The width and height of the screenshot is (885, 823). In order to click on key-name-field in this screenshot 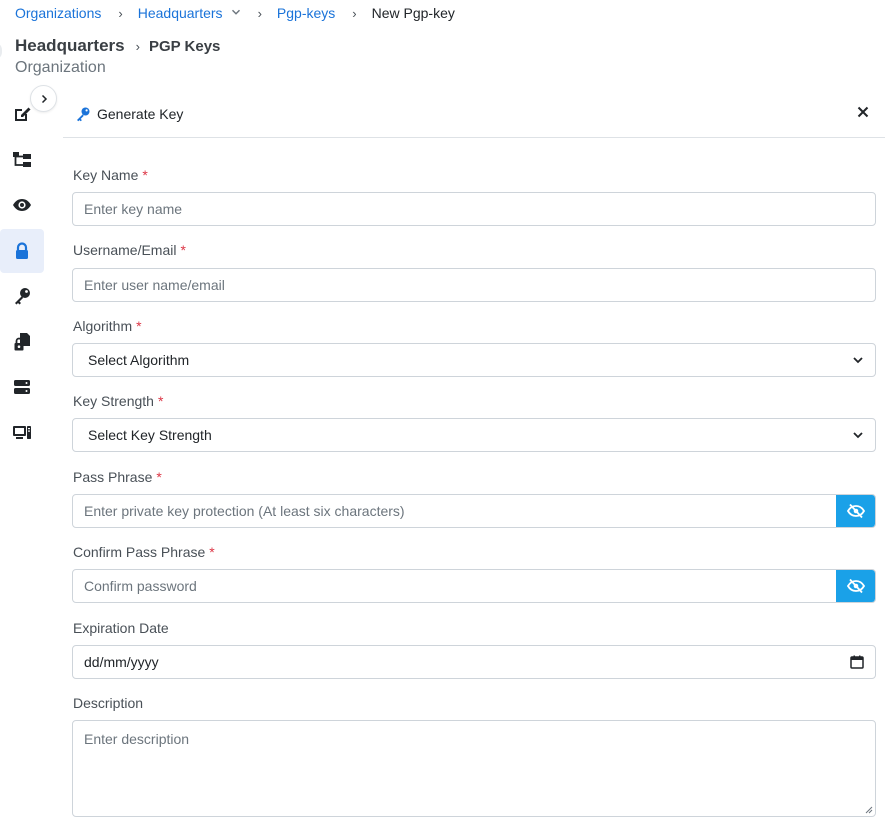, I will do `click(474, 209)`.